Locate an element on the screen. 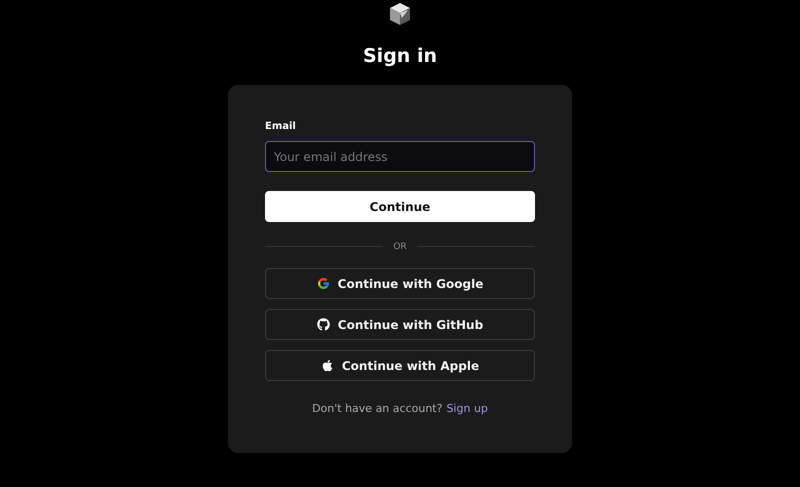  no-account-text: Don't have an account? is located at coordinates (377, 408).